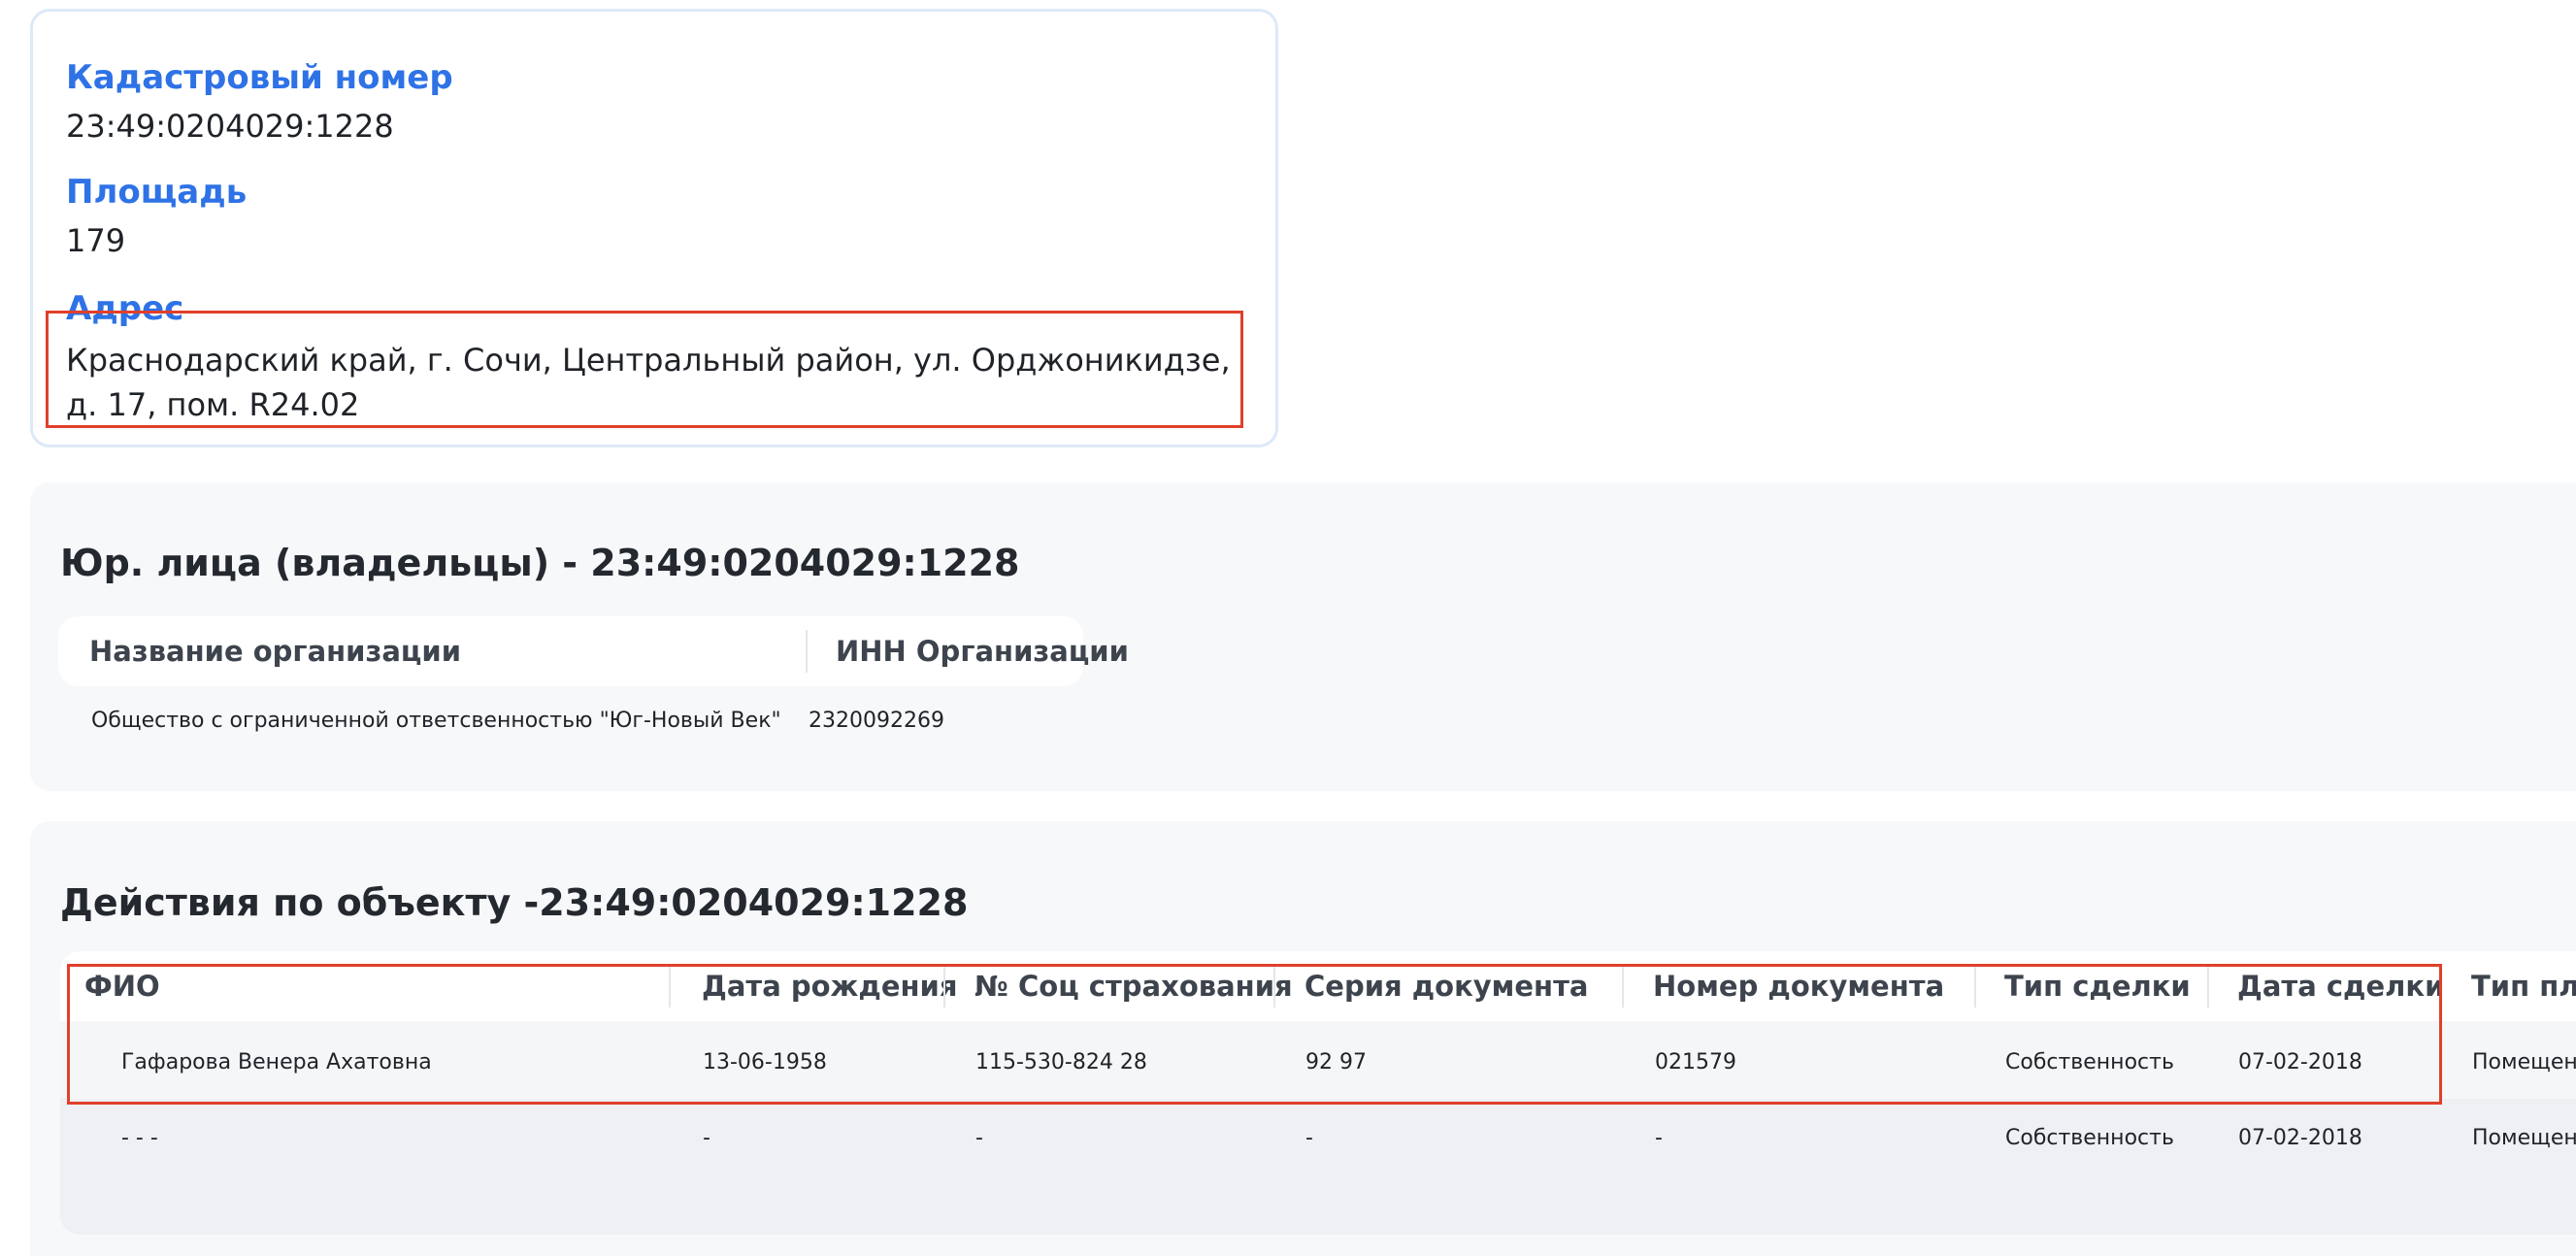 The width and height of the screenshot is (2576, 1256). I want to click on cell-doc-number: -, so click(1659, 1138).